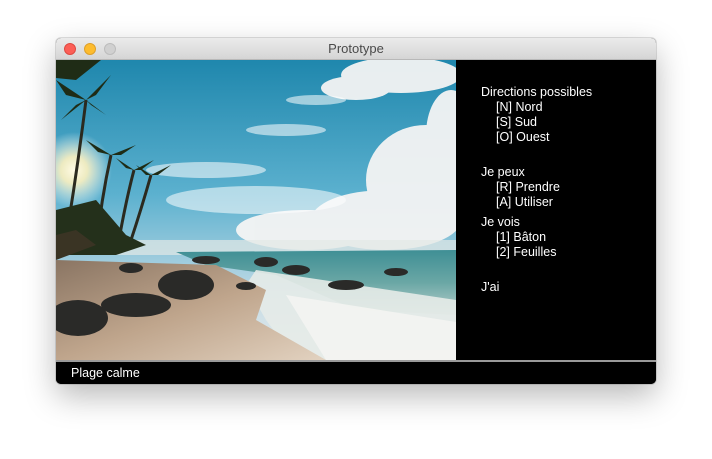  Describe the element at coordinates (537, 92) in the screenshot. I see `directions-heading: Directions possibles` at that location.